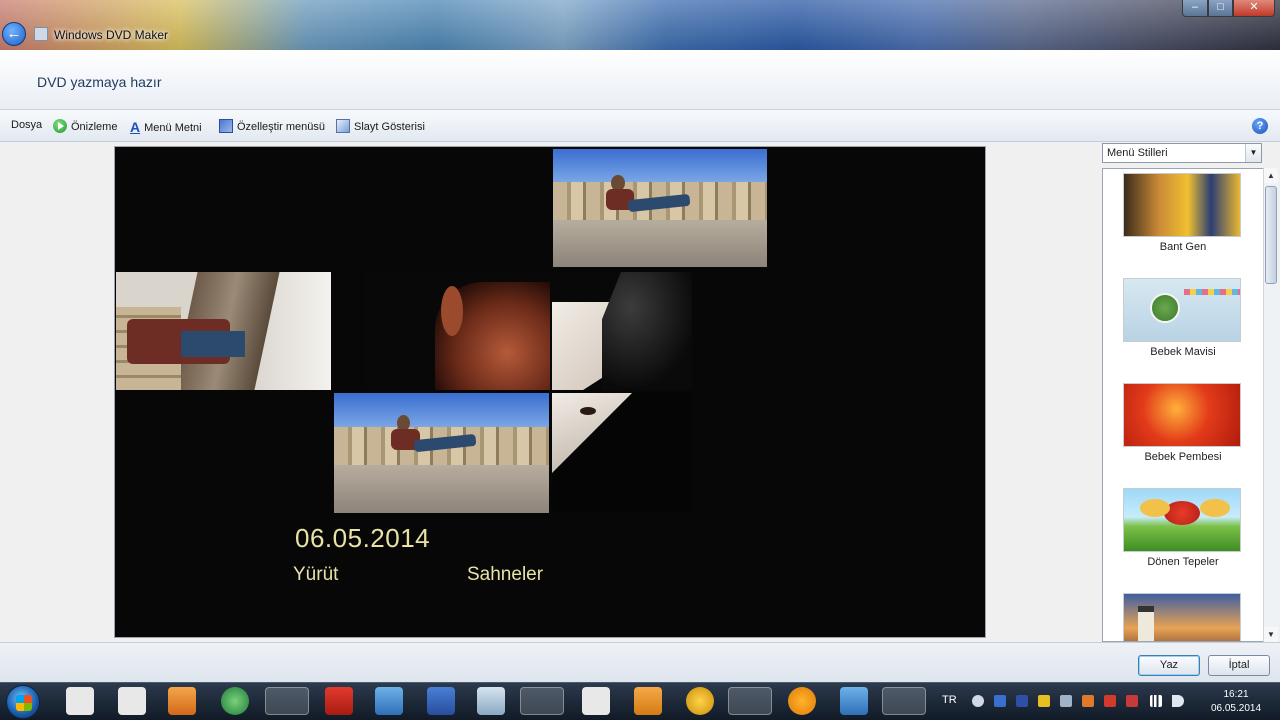 The height and width of the screenshot is (720, 1280). What do you see at coordinates (1239, 665) in the screenshot?
I see `cancel-button: İptal` at bounding box center [1239, 665].